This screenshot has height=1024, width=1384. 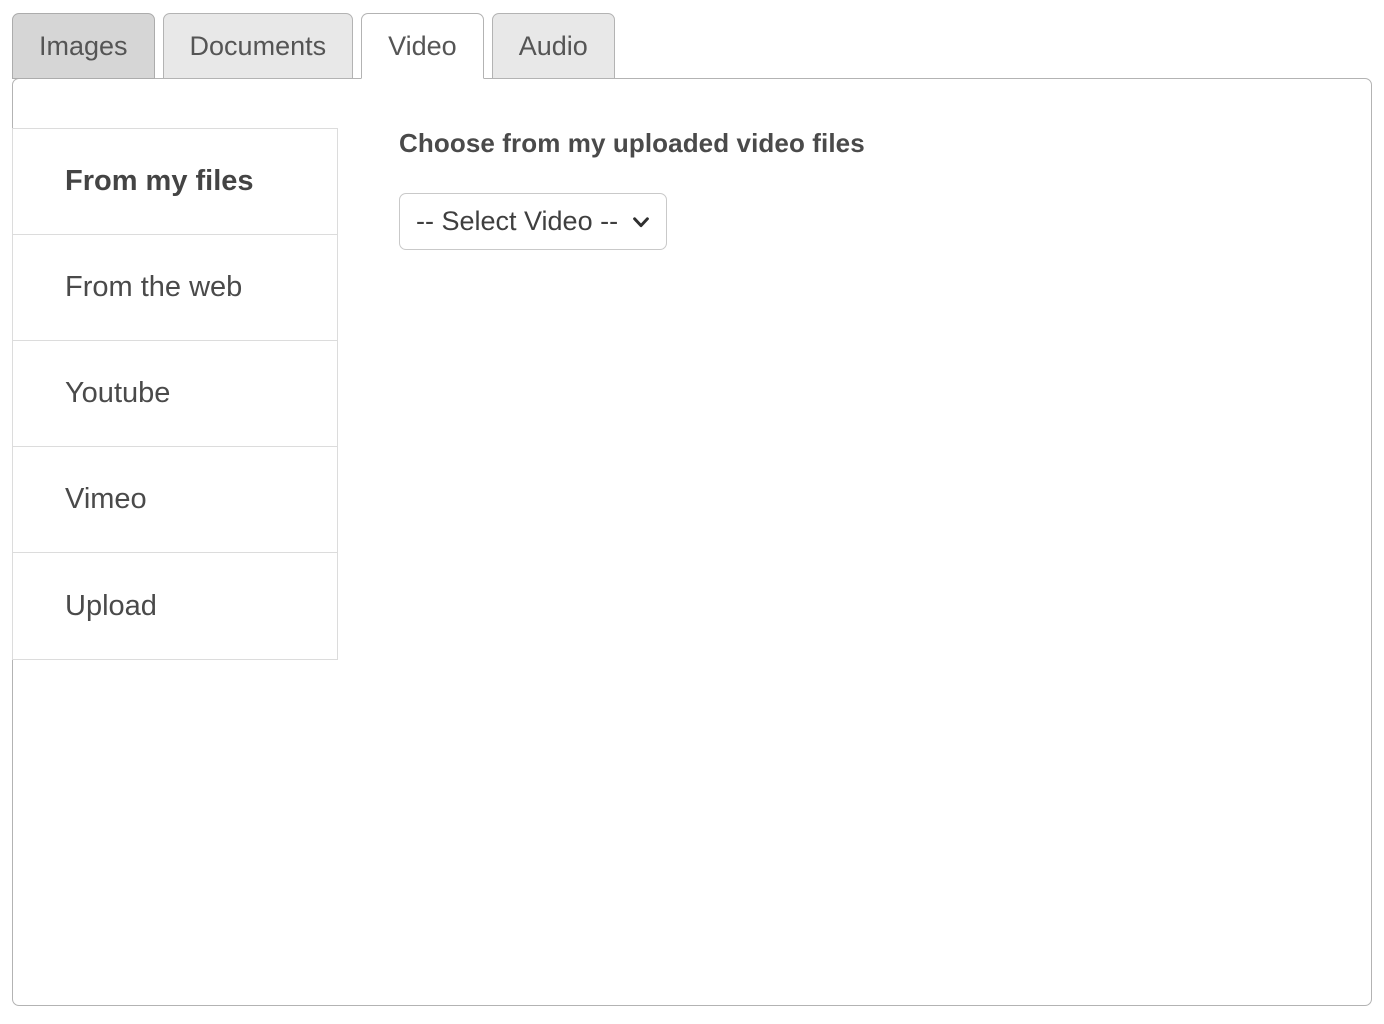 What do you see at coordinates (111, 605) in the screenshot?
I see `sidebar-item-label: Upload` at bounding box center [111, 605].